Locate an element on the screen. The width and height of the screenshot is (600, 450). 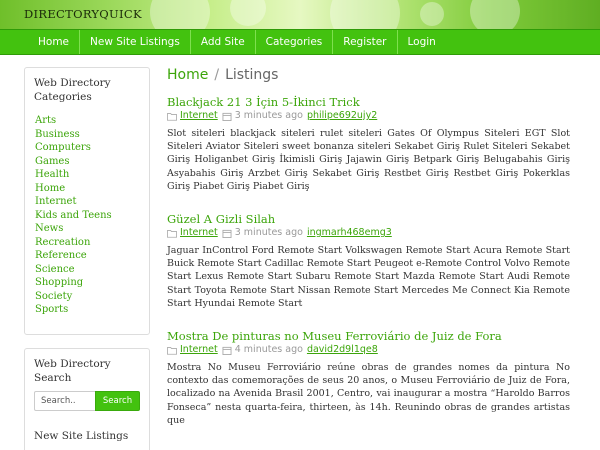
nav-register: Register is located at coordinates (365, 42).